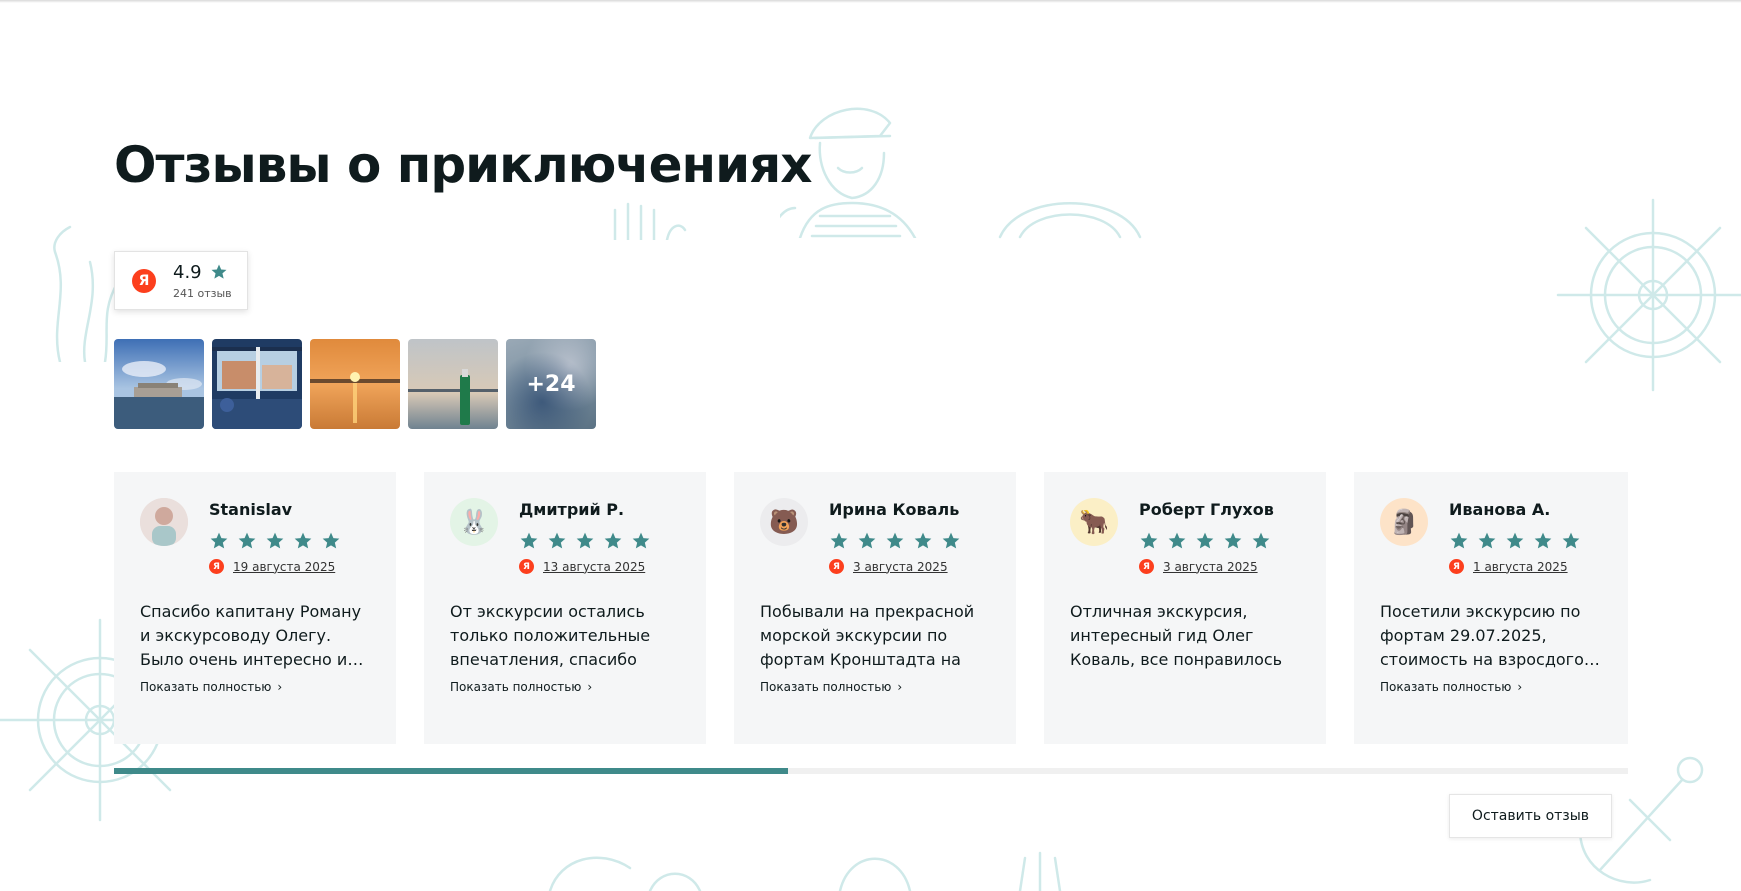  I want to click on more-photos-label: +24, so click(551, 384).